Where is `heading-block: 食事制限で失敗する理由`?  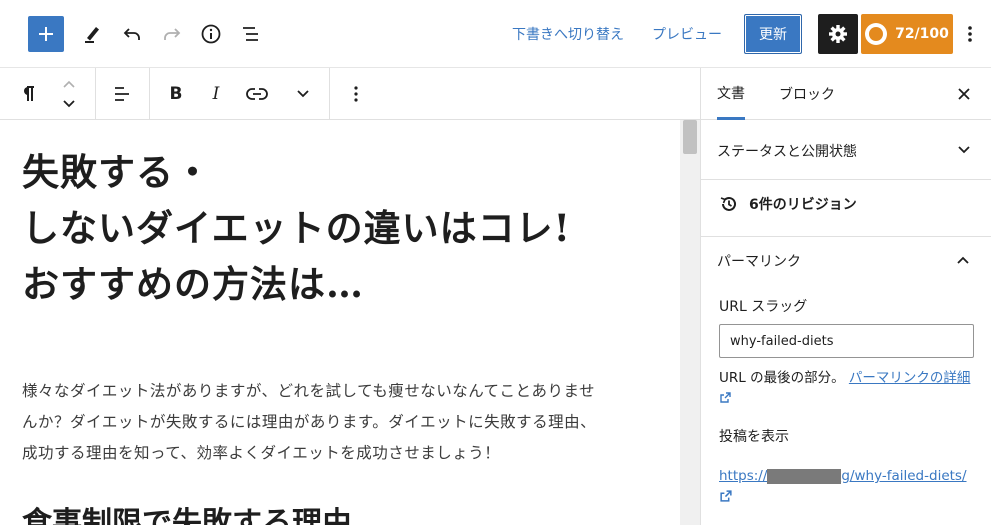
heading-block: 食事制限で失敗する理由 is located at coordinates (187, 514).